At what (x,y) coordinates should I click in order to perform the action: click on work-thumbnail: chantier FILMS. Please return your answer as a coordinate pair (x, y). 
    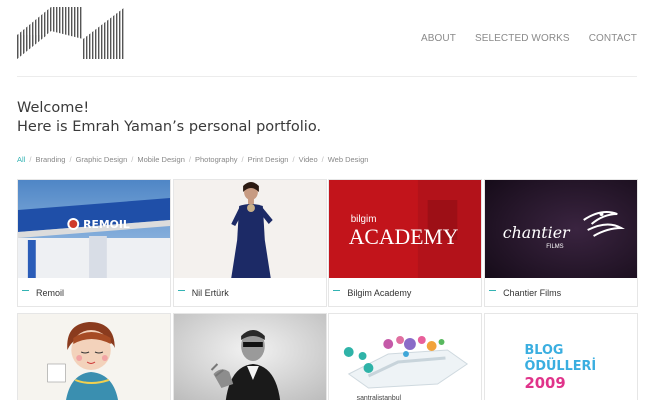
    Looking at the image, I should click on (561, 229).